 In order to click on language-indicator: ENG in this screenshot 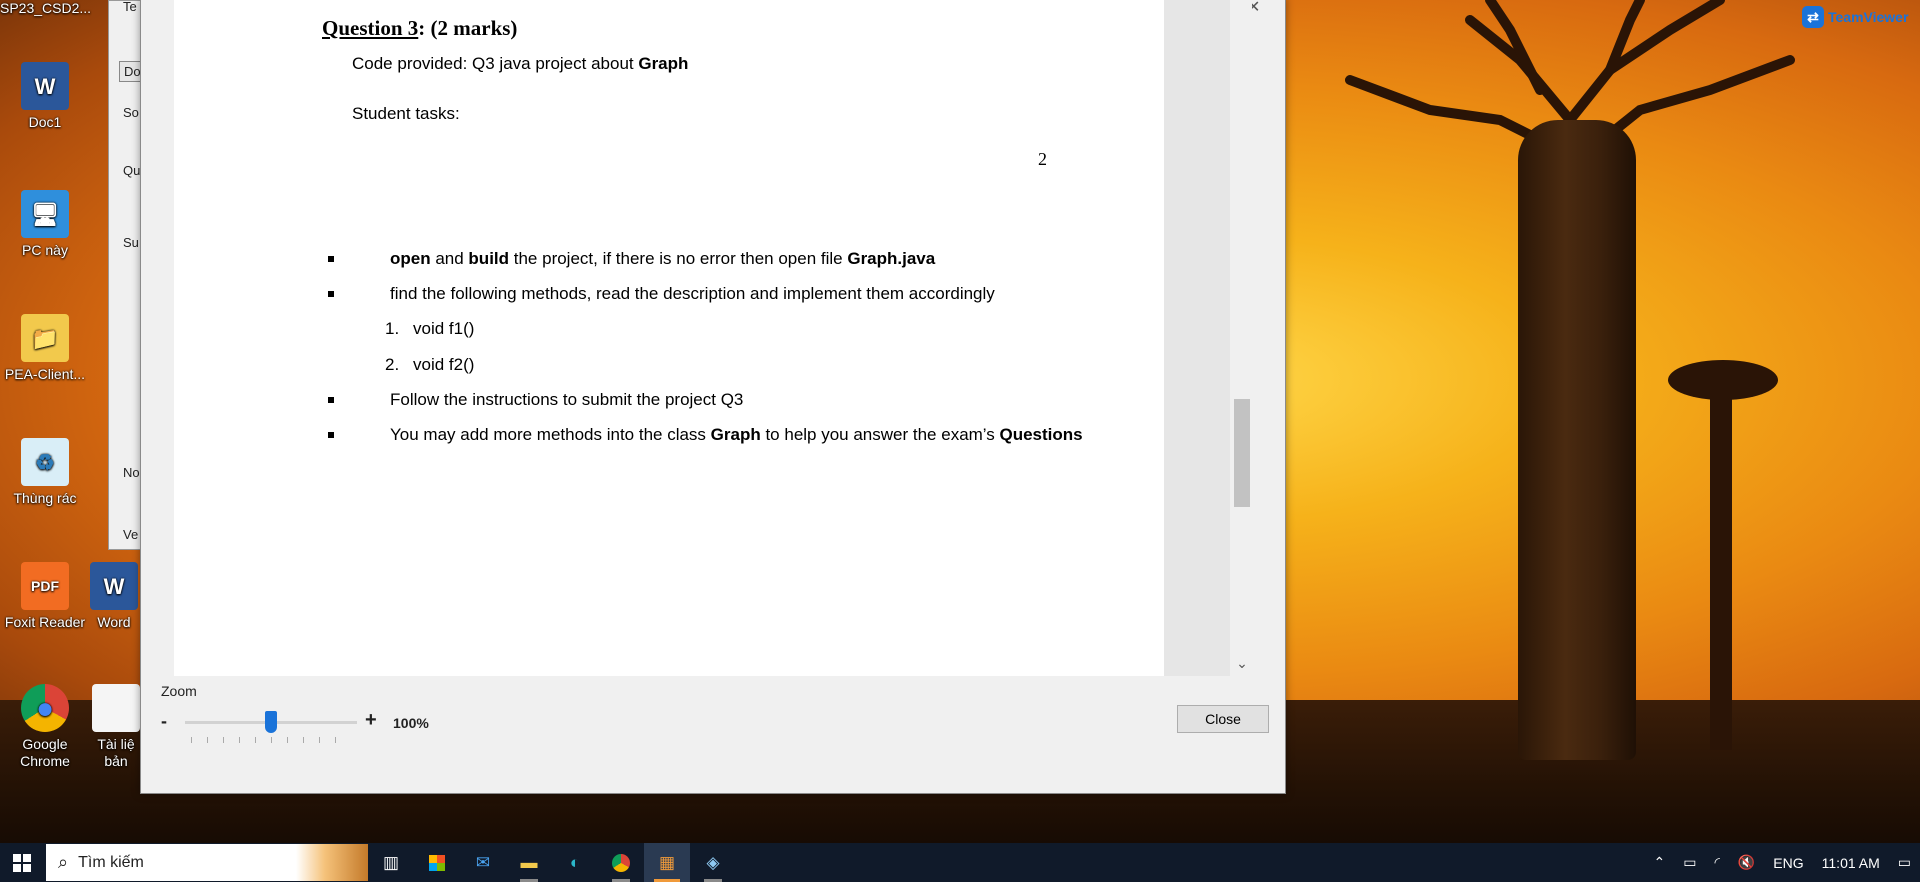, I will do `click(1788, 863)`.